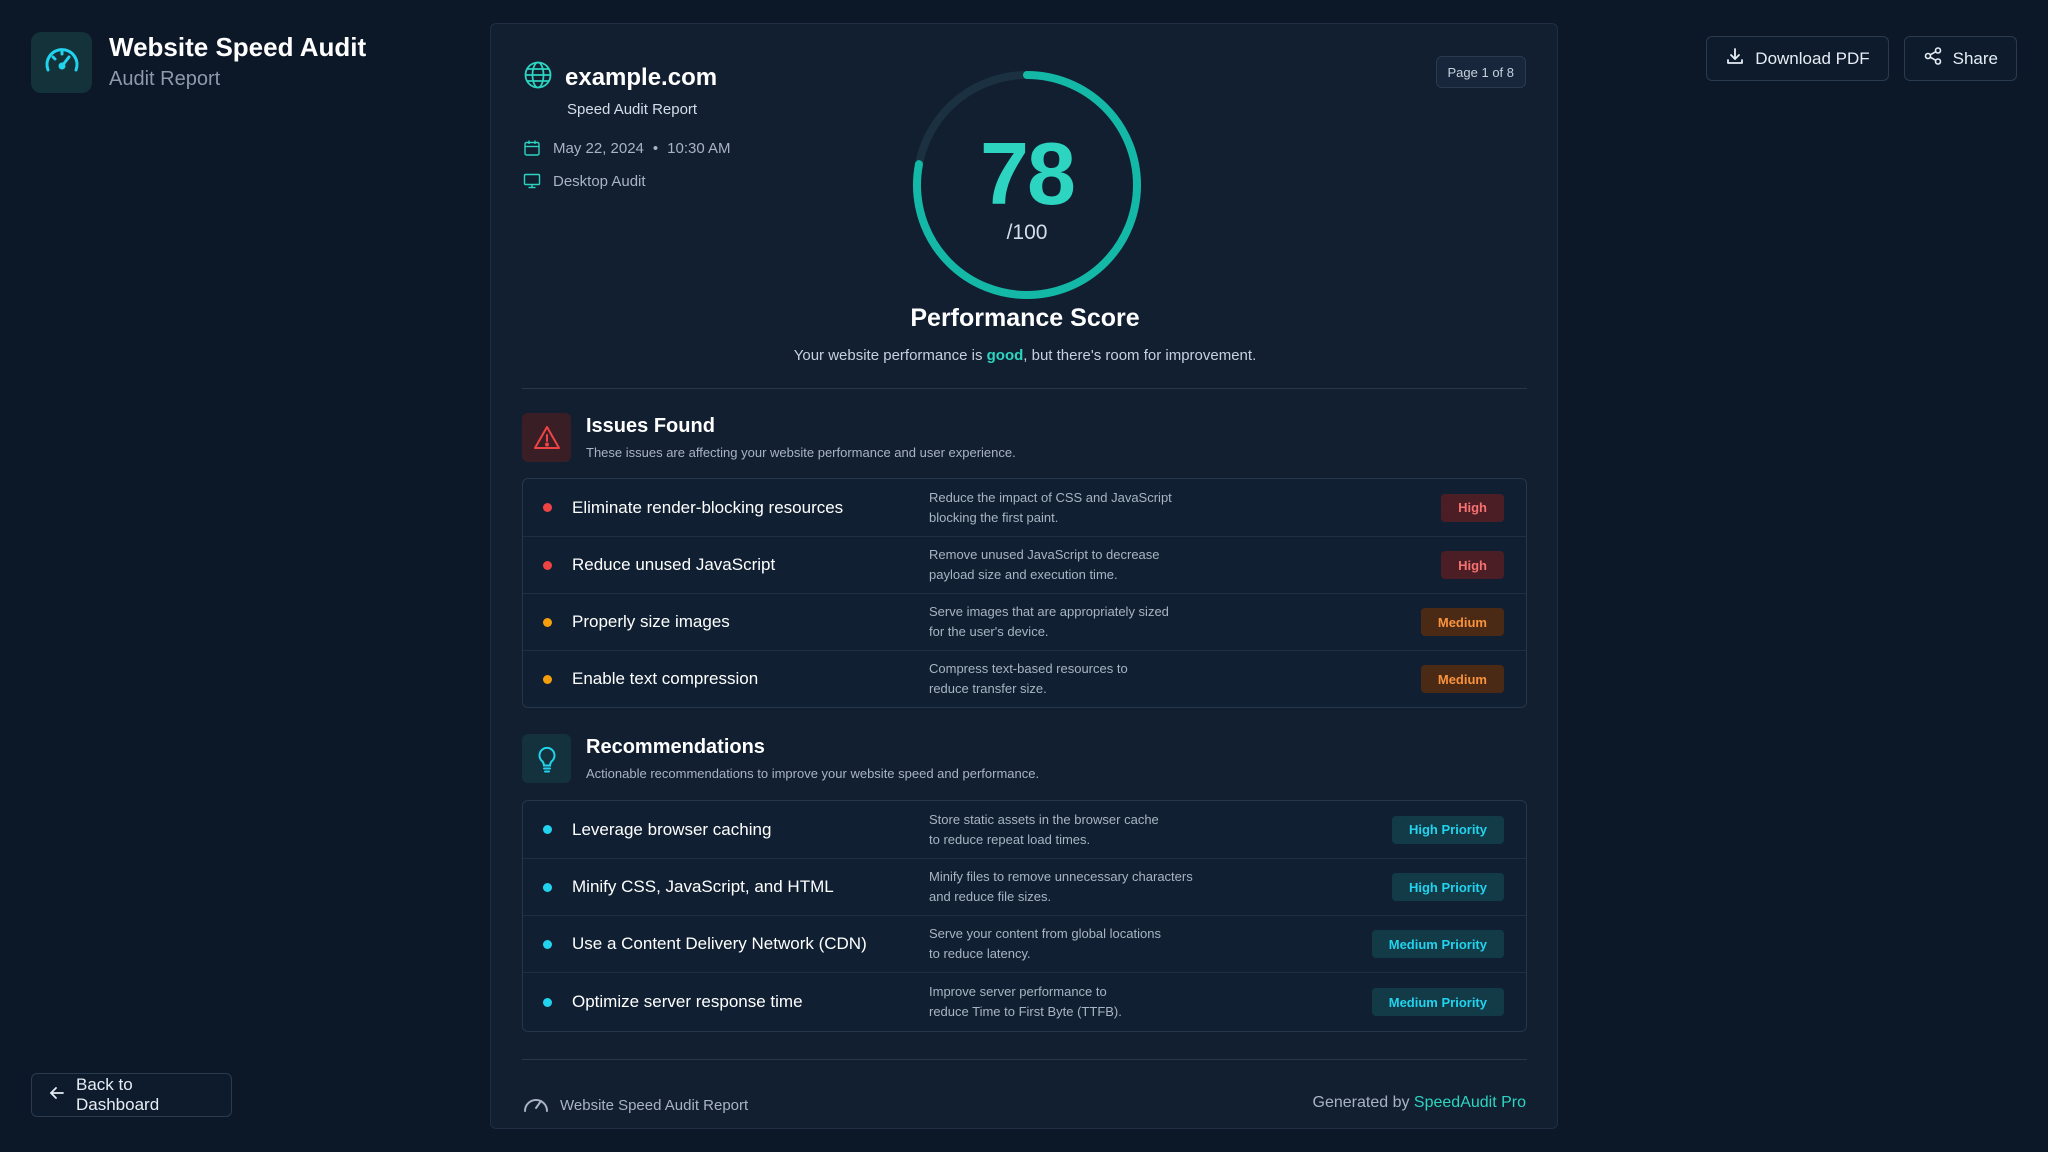 The width and height of the screenshot is (2048, 1152). I want to click on issues-title: Issues Found, so click(650, 426).